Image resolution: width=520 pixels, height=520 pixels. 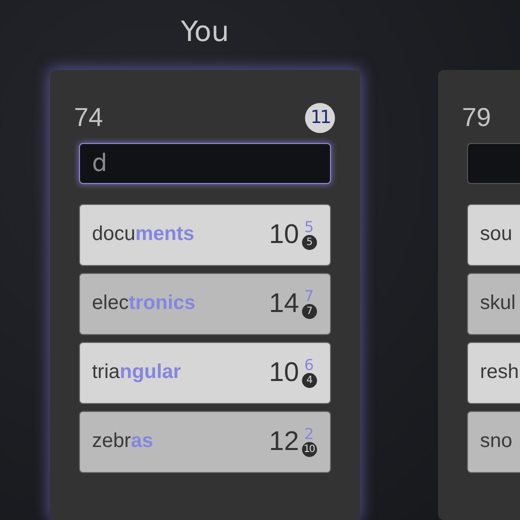 What do you see at coordinates (320, 117) in the screenshot?
I see `count-badge: 11` at bounding box center [320, 117].